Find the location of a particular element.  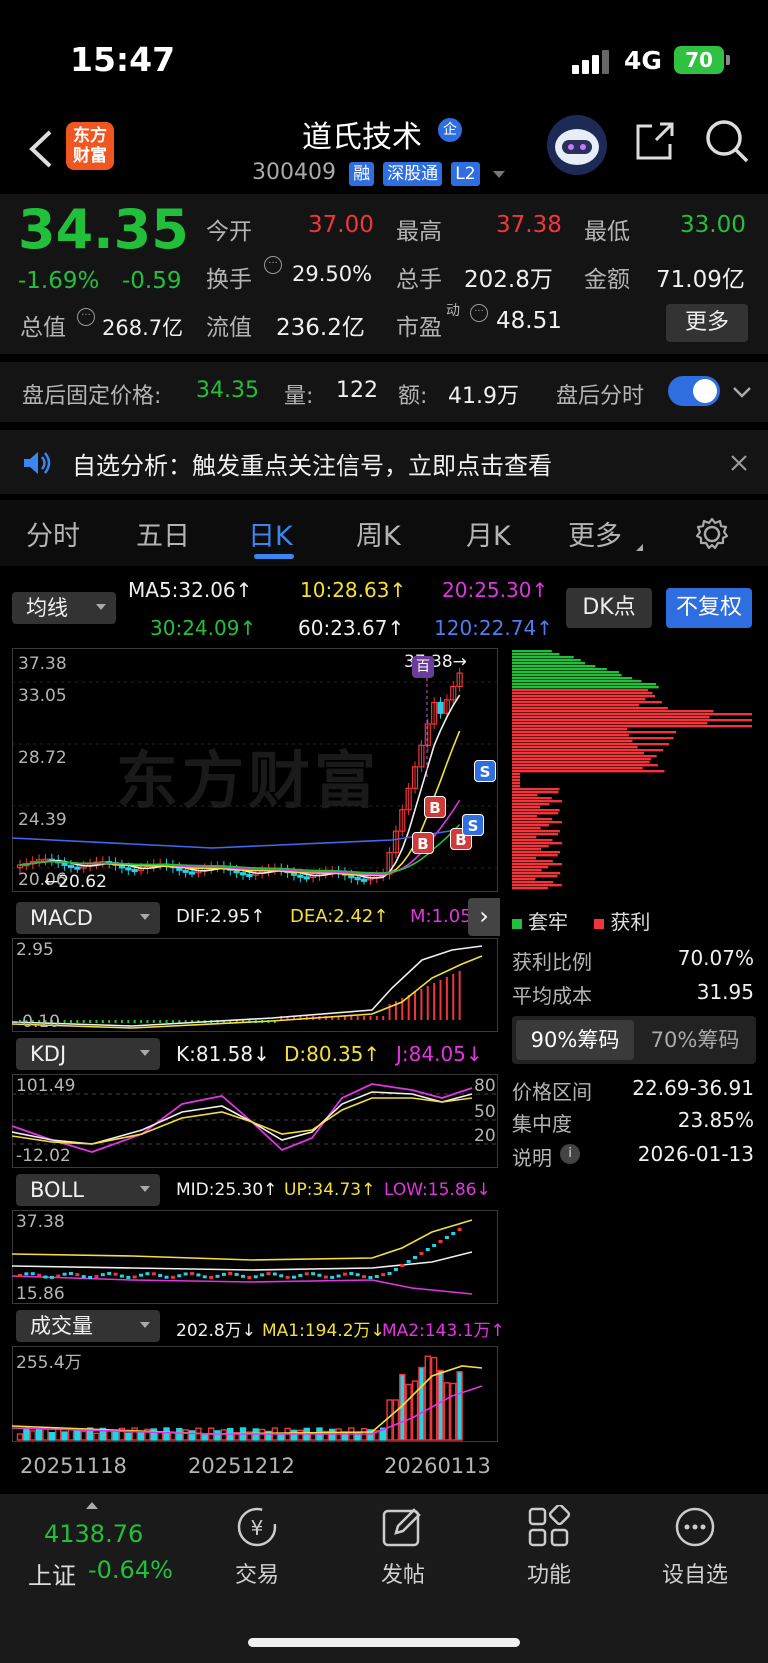

tab-weekly-k: 周K is located at coordinates (378, 533).